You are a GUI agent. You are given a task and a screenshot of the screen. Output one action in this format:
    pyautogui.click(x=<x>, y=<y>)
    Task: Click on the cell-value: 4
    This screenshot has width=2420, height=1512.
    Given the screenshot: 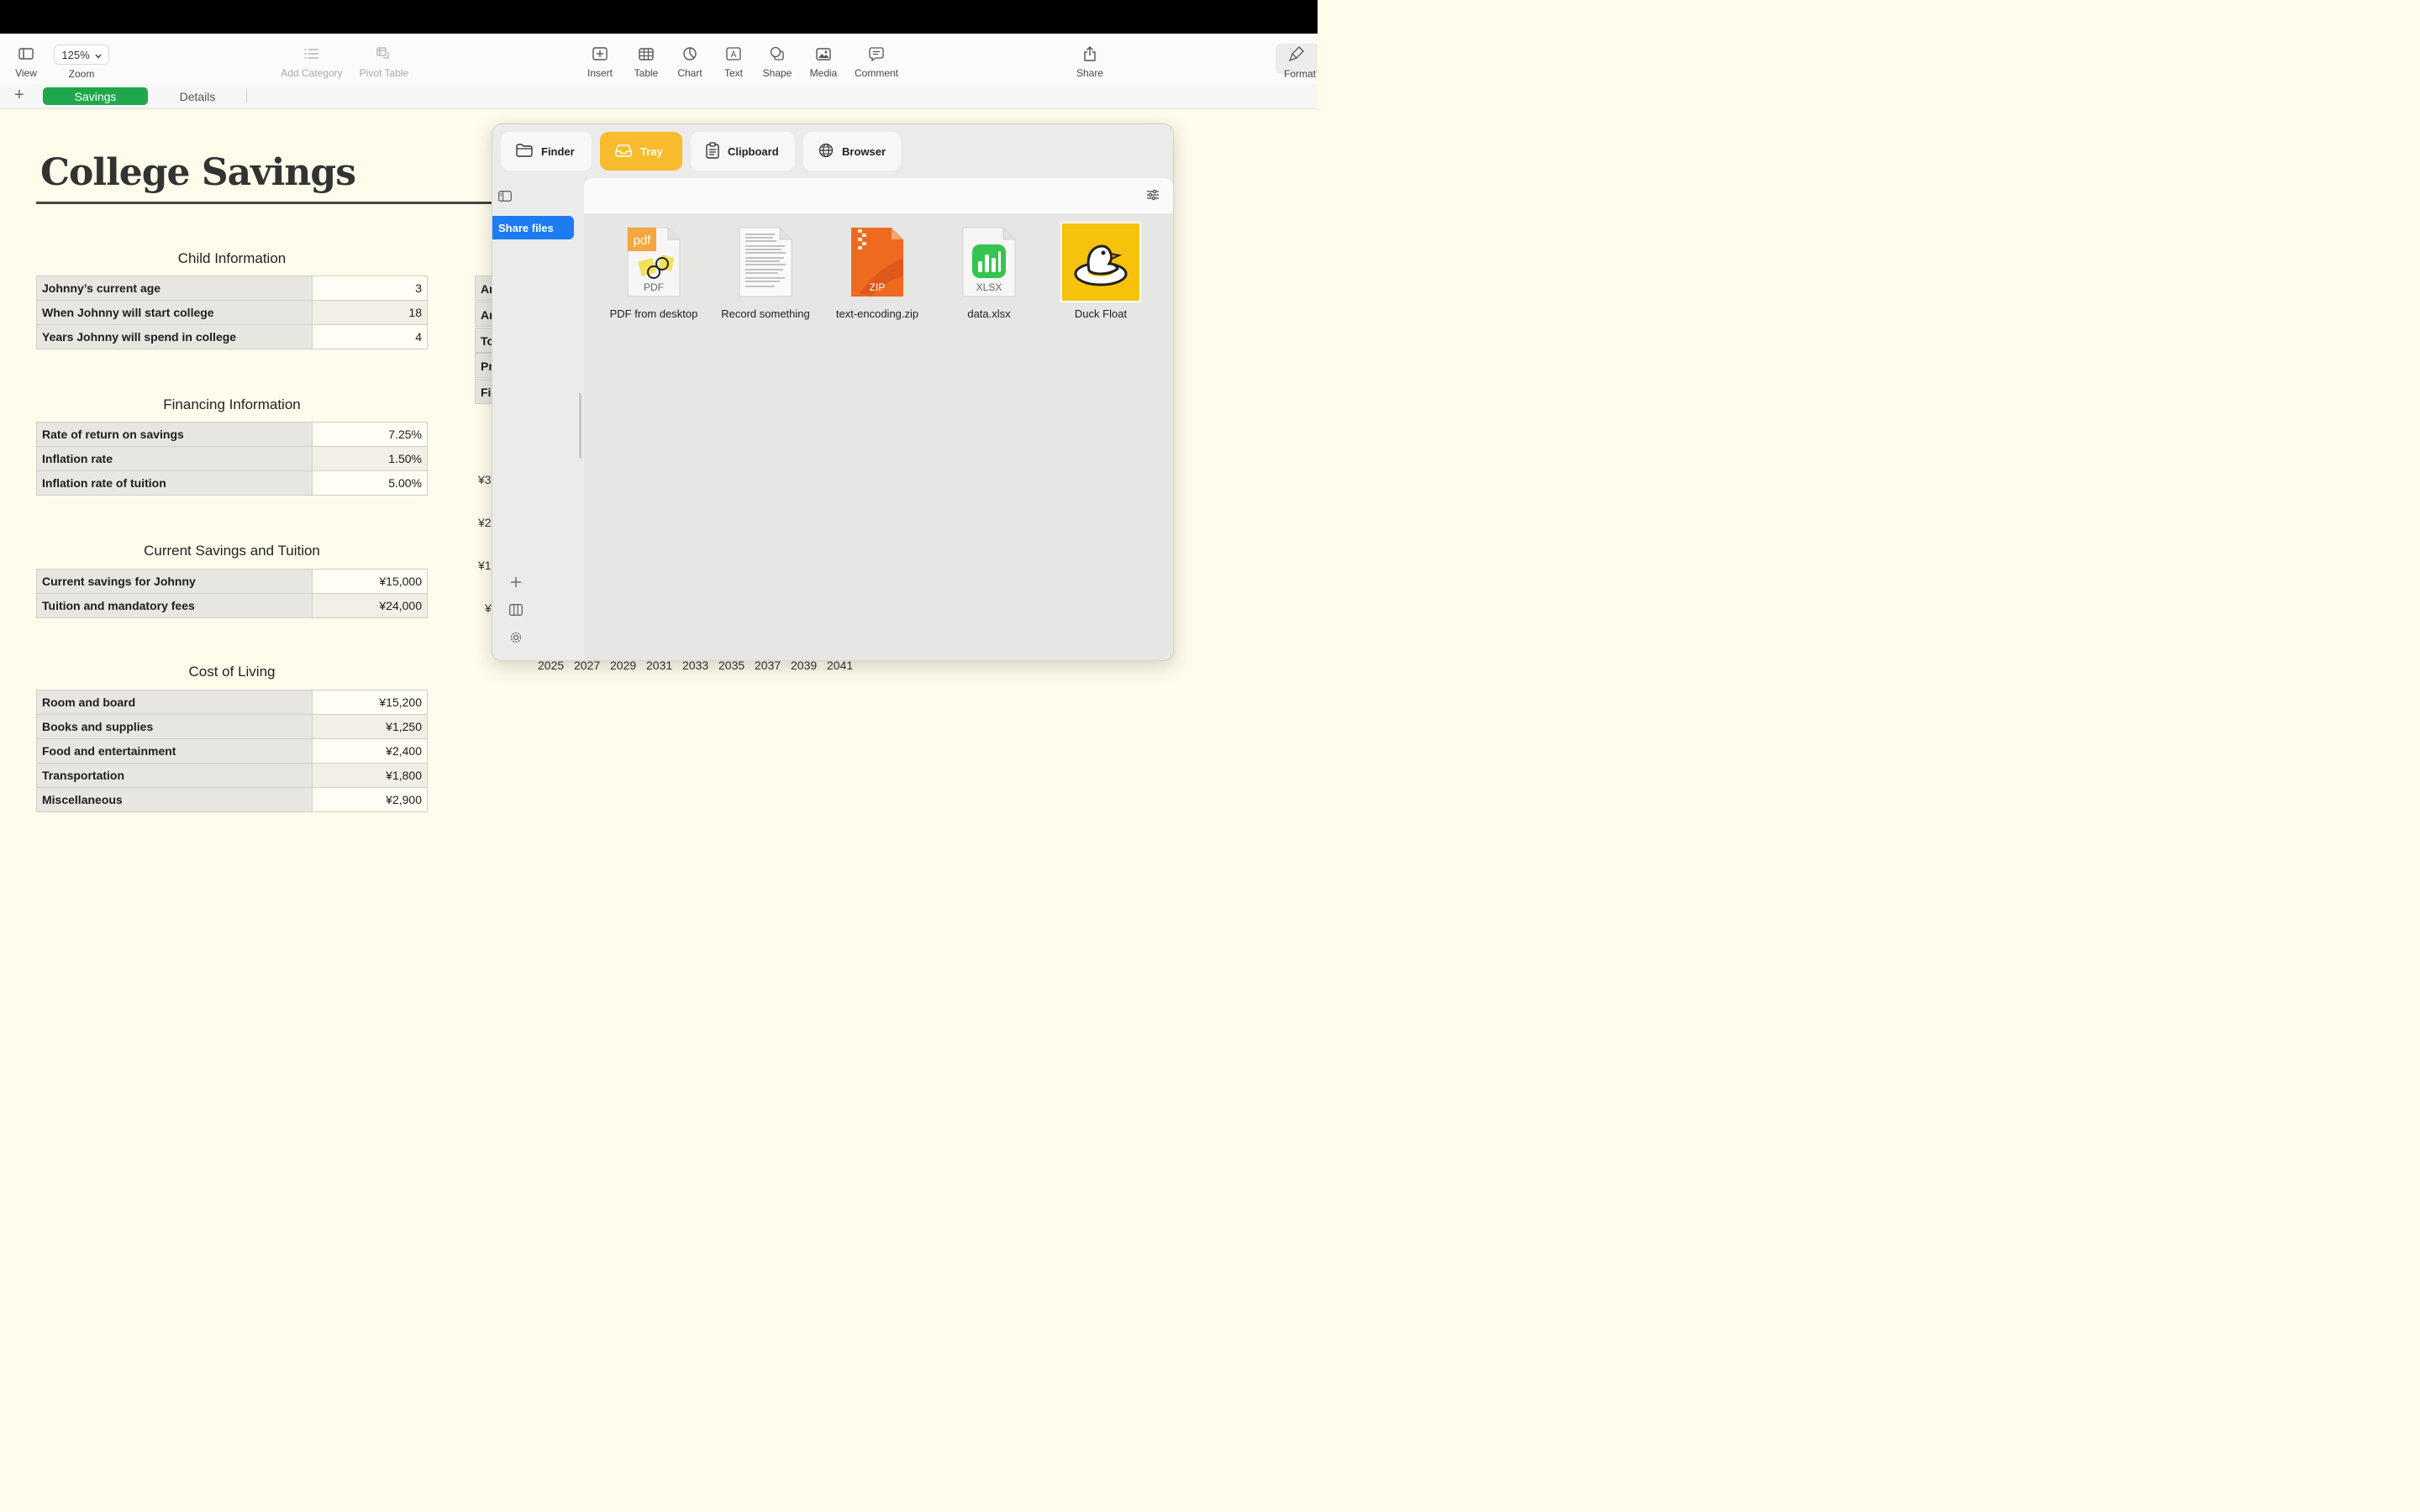 What is the action you would take?
    pyautogui.click(x=370, y=336)
    